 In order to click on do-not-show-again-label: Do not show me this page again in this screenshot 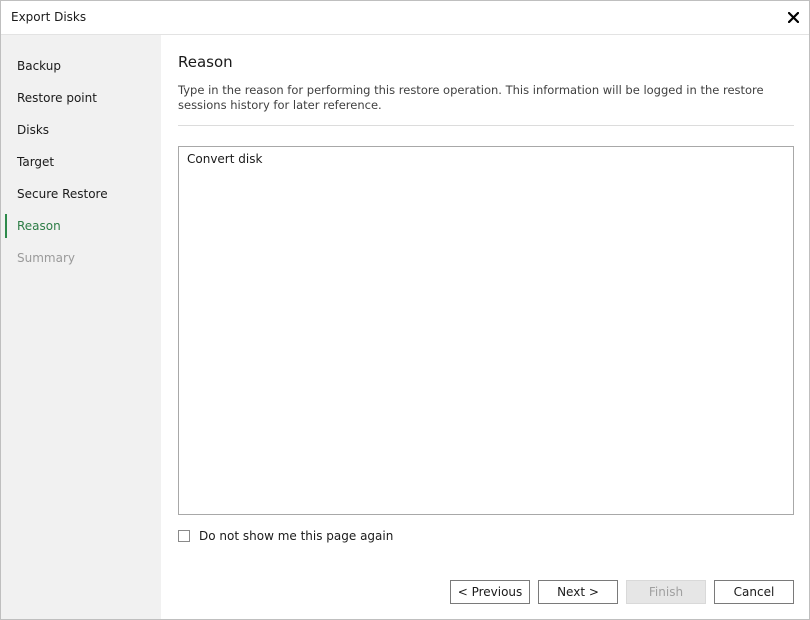, I will do `click(296, 536)`.